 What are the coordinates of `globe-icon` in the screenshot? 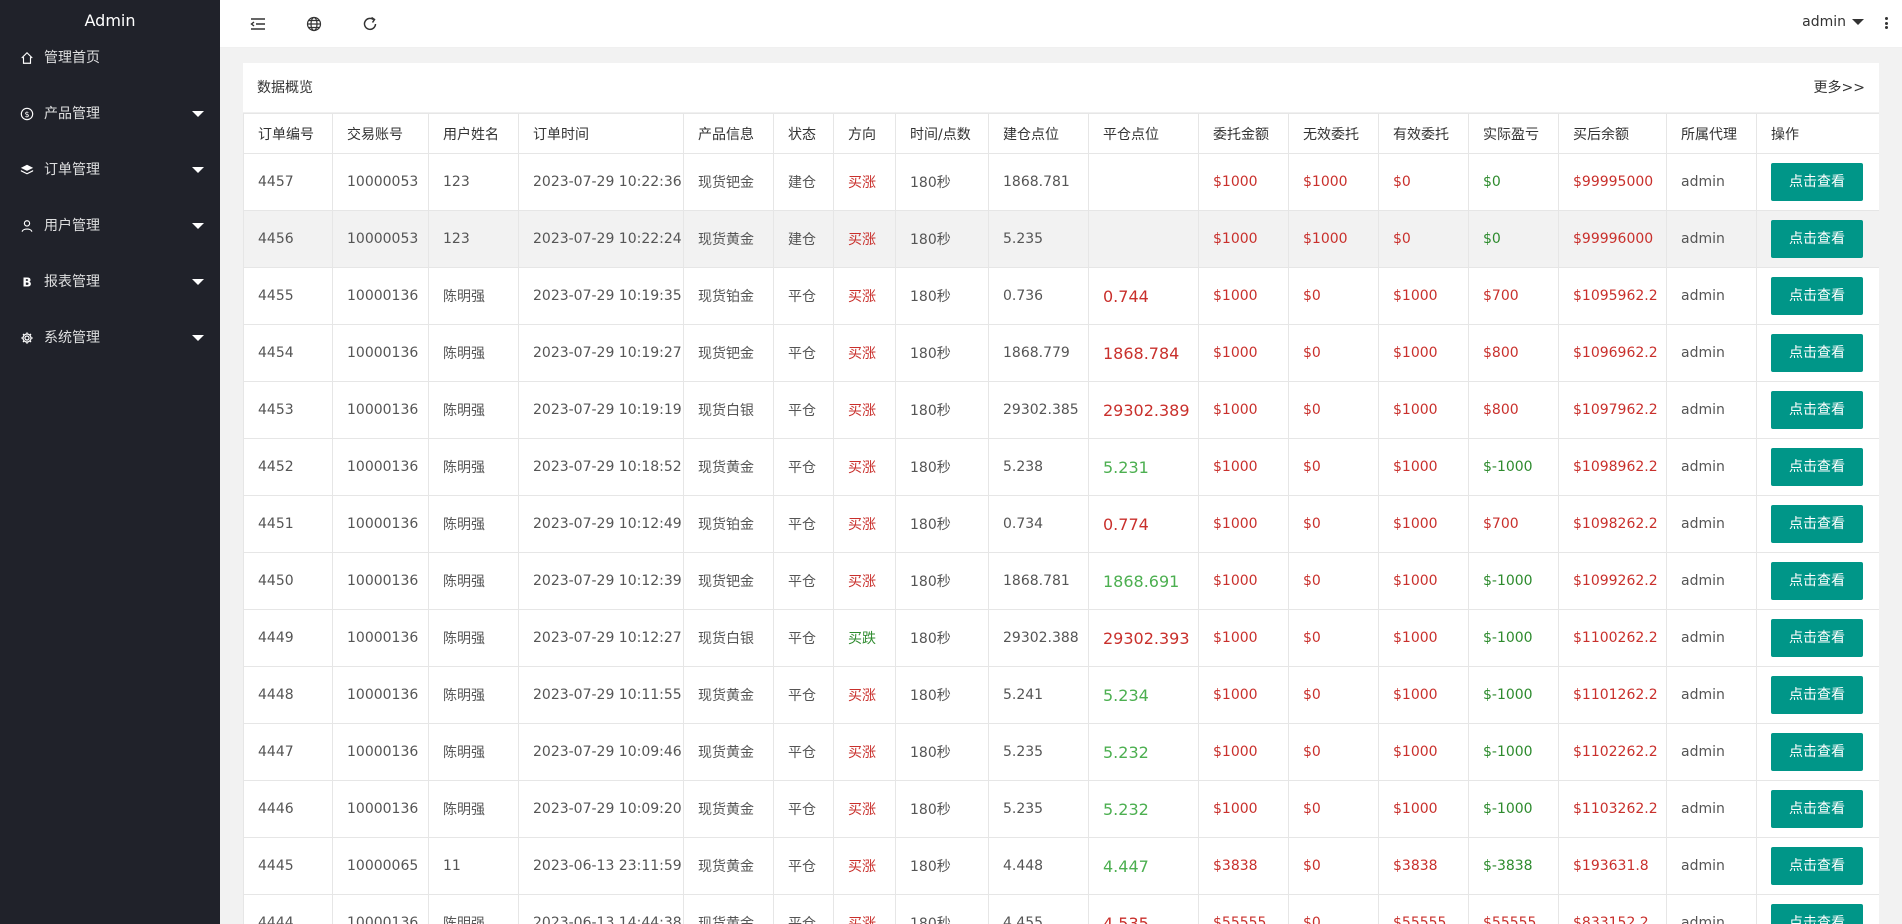 It's located at (314, 24).